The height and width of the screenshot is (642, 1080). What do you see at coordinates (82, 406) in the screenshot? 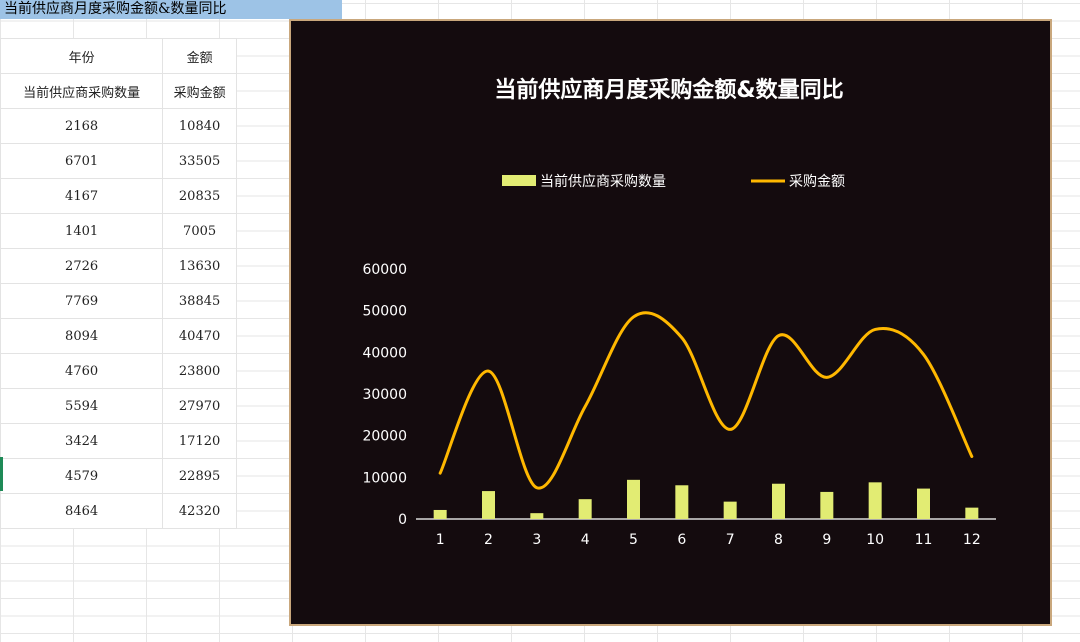
I see `cell-quantity: 5594` at bounding box center [82, 406].